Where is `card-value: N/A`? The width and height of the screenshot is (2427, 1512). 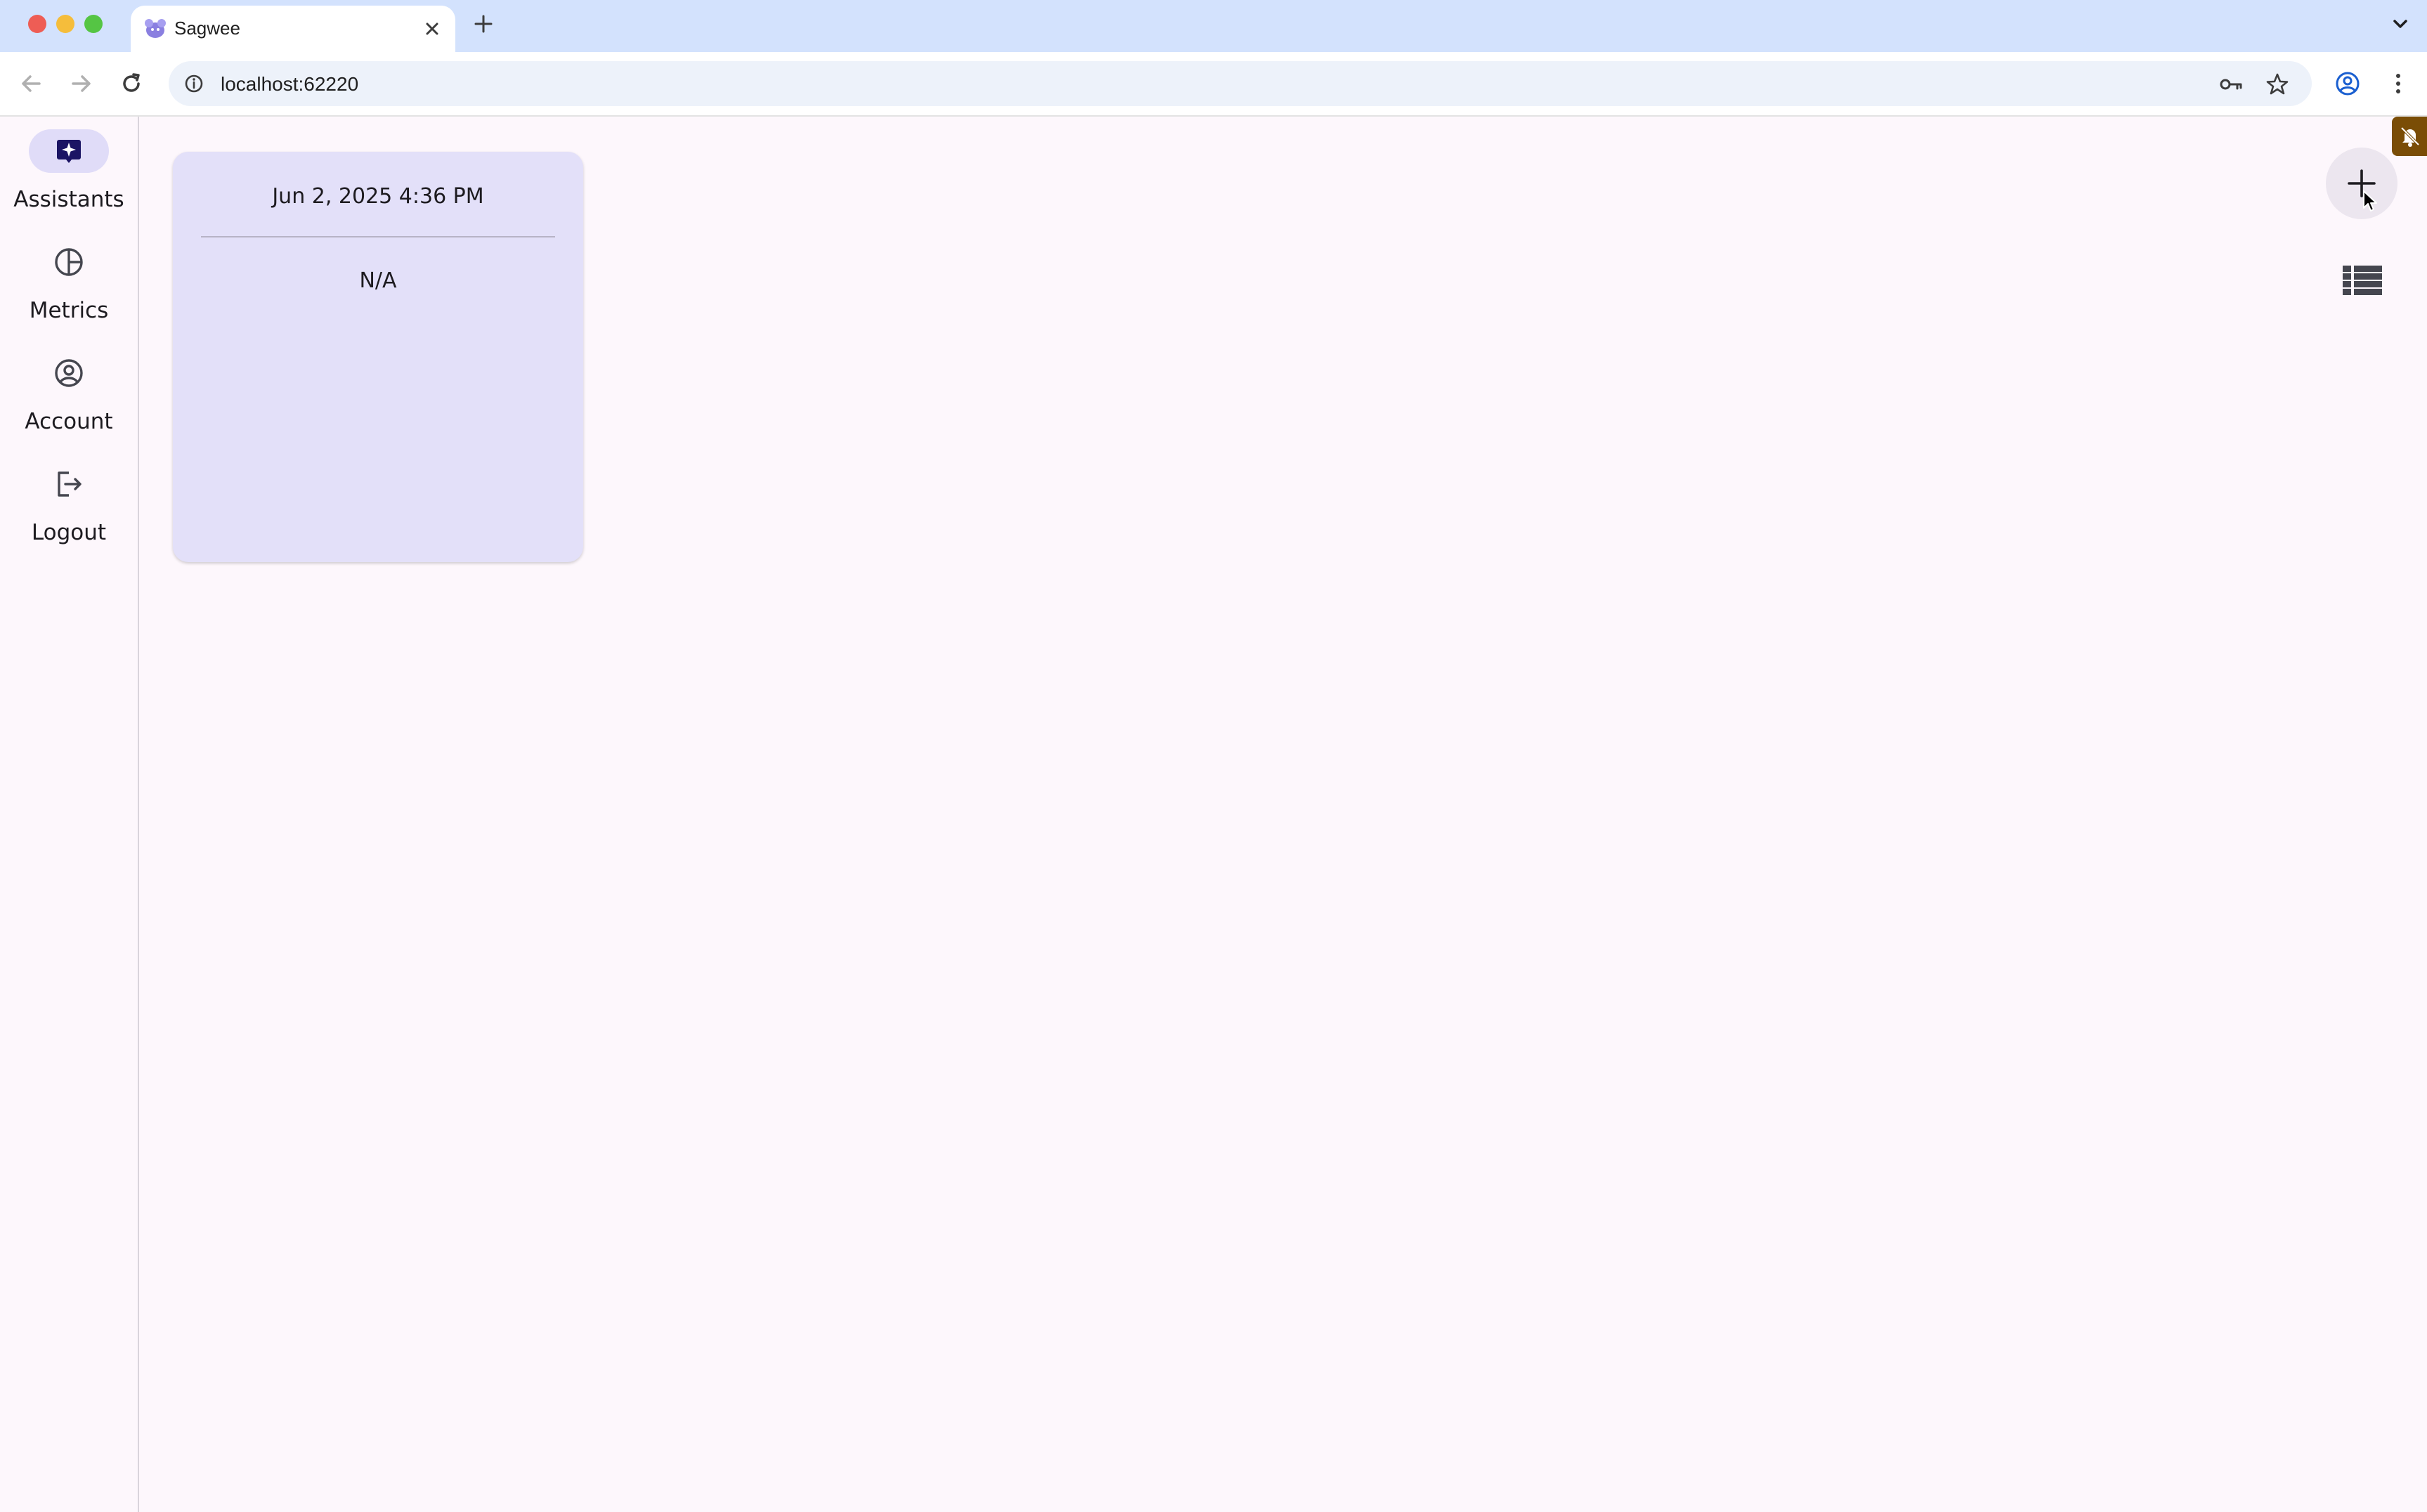 card-value: N/A is located at coordinates (378, 280).